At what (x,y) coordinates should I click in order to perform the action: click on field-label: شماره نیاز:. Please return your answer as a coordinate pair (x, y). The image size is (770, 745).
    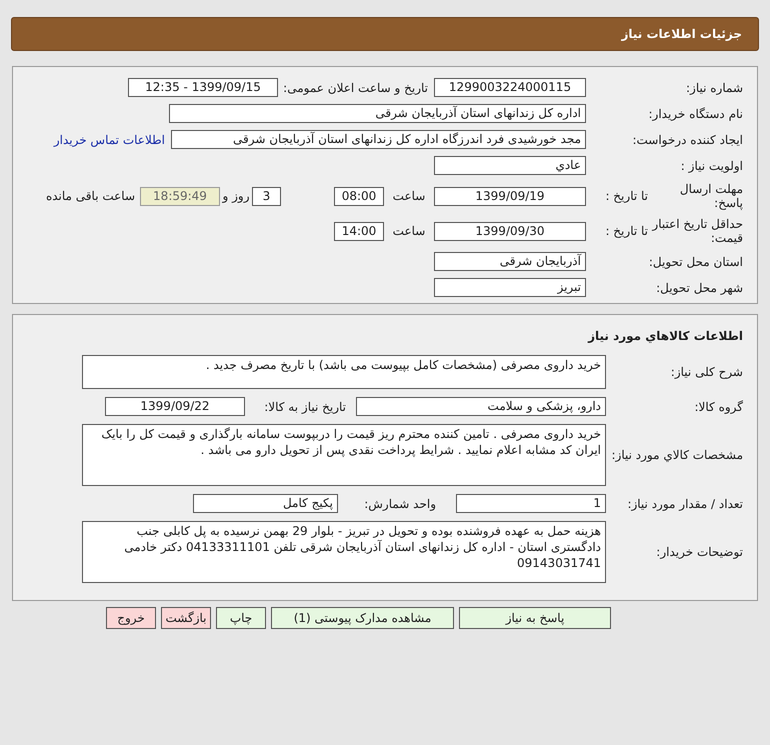
    Looking at the image, I should click on (714, 87).